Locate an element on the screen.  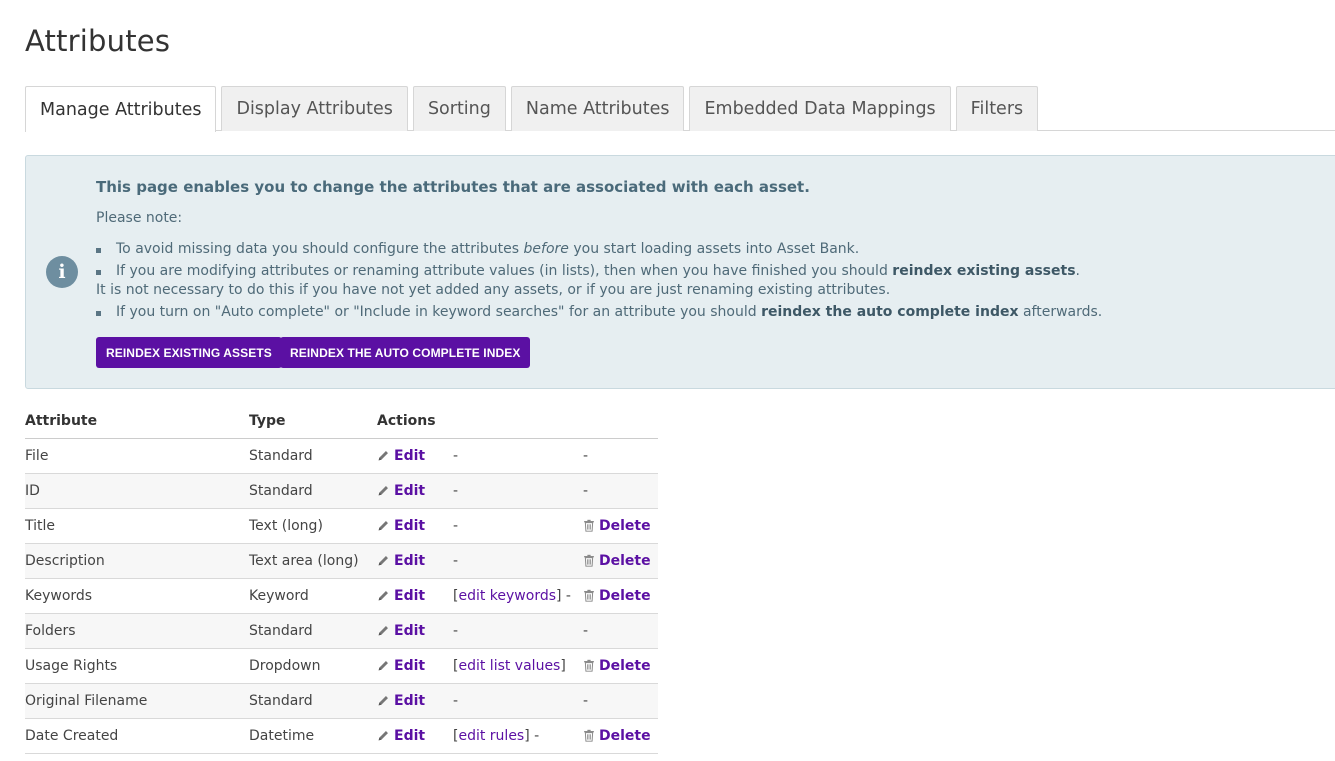
attribute-type: Standard is located at coordinates (313, 701).